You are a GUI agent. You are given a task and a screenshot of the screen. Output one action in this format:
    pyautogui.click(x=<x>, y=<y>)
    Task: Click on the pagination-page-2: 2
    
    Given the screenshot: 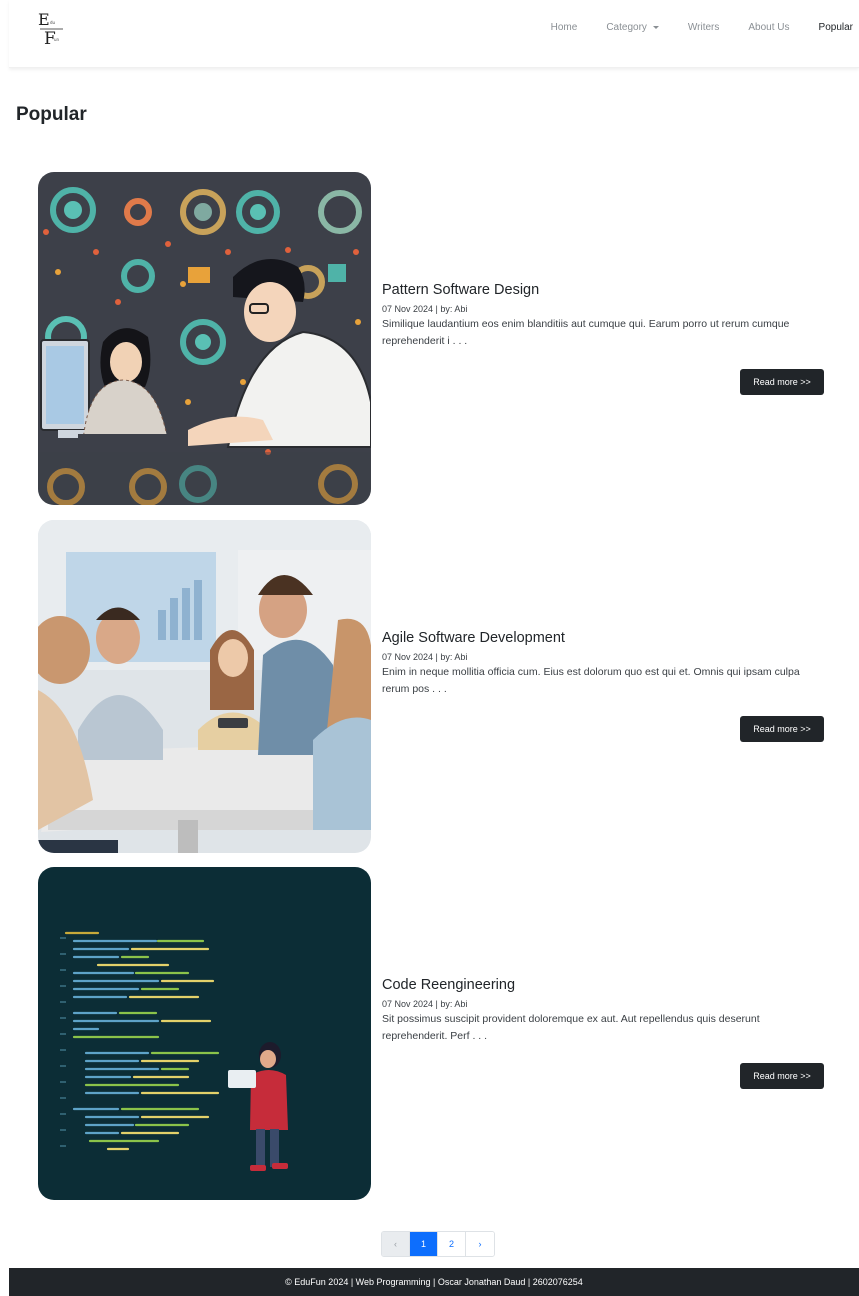 What is the action you would take?
    pyautogui.click(x=452, y=1244)
    